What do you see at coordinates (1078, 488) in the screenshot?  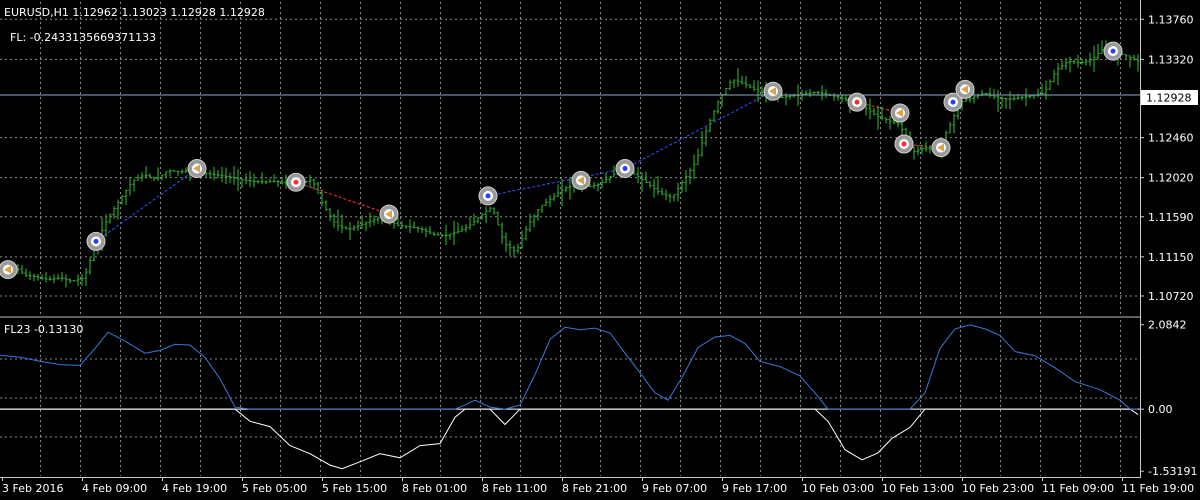 I see `time-tick-label: 11 Feb 09:00` at bounding box center [1078, 488].